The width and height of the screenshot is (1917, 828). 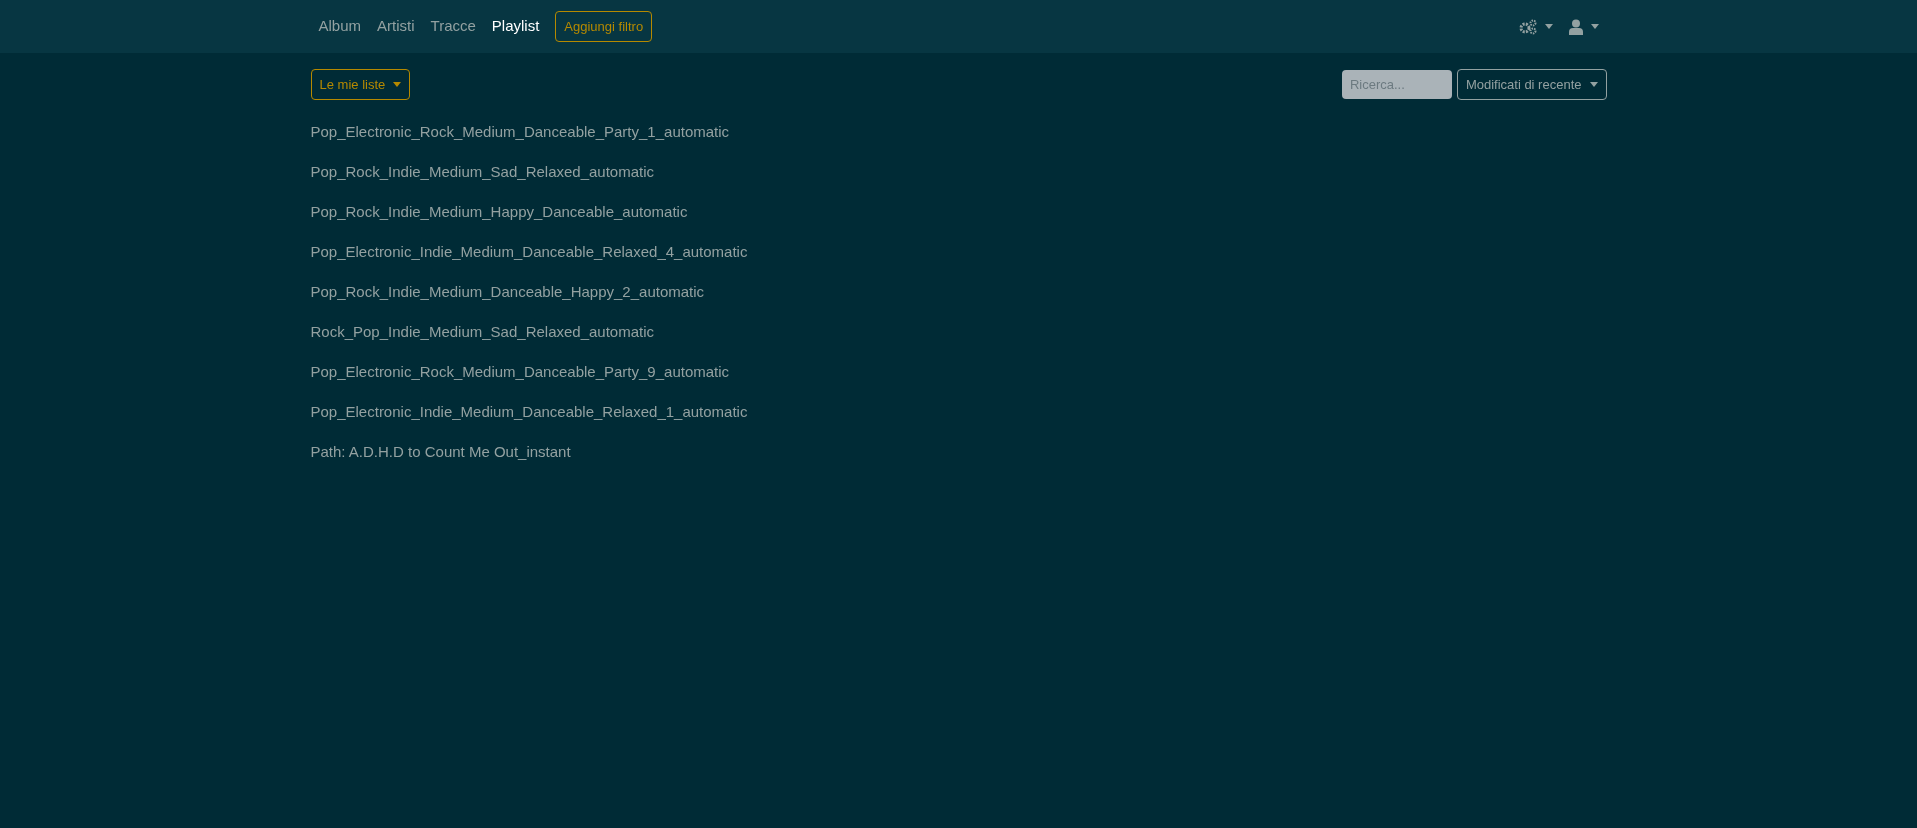 What do you see at coordinates (515, 26) in the screenshot?
I see `nav-tab: Playlist` at bounding box center [515, 26].